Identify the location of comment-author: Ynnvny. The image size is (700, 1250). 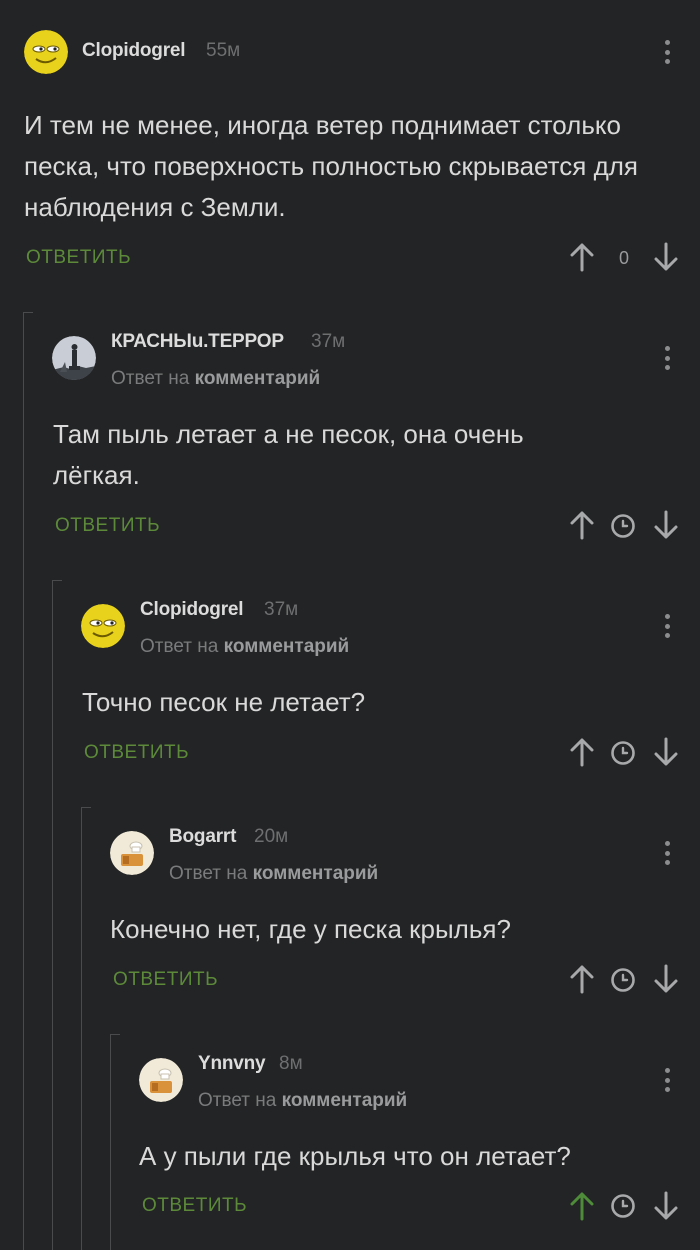
(232, 1064).